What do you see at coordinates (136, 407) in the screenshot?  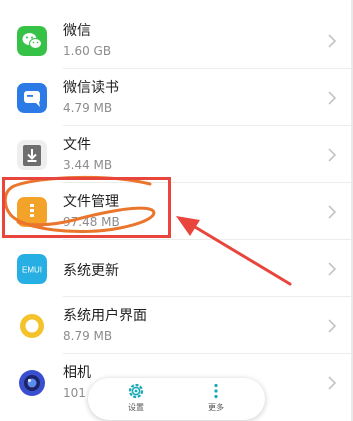 I see `settings-label: 设置` at bounding box center [136, 407].